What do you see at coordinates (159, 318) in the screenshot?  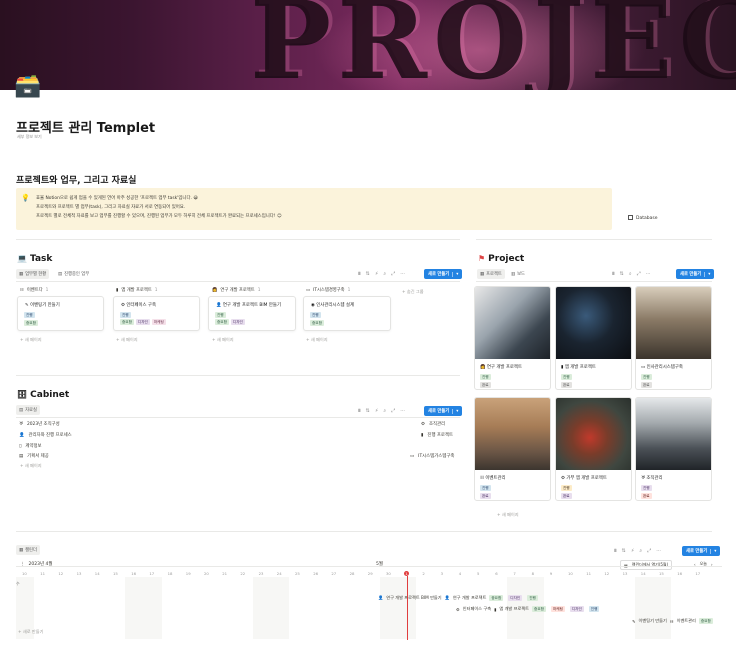 I see `card-tags: 진행 중요함 디자인 마케팅` at bounding box center [159, 318].